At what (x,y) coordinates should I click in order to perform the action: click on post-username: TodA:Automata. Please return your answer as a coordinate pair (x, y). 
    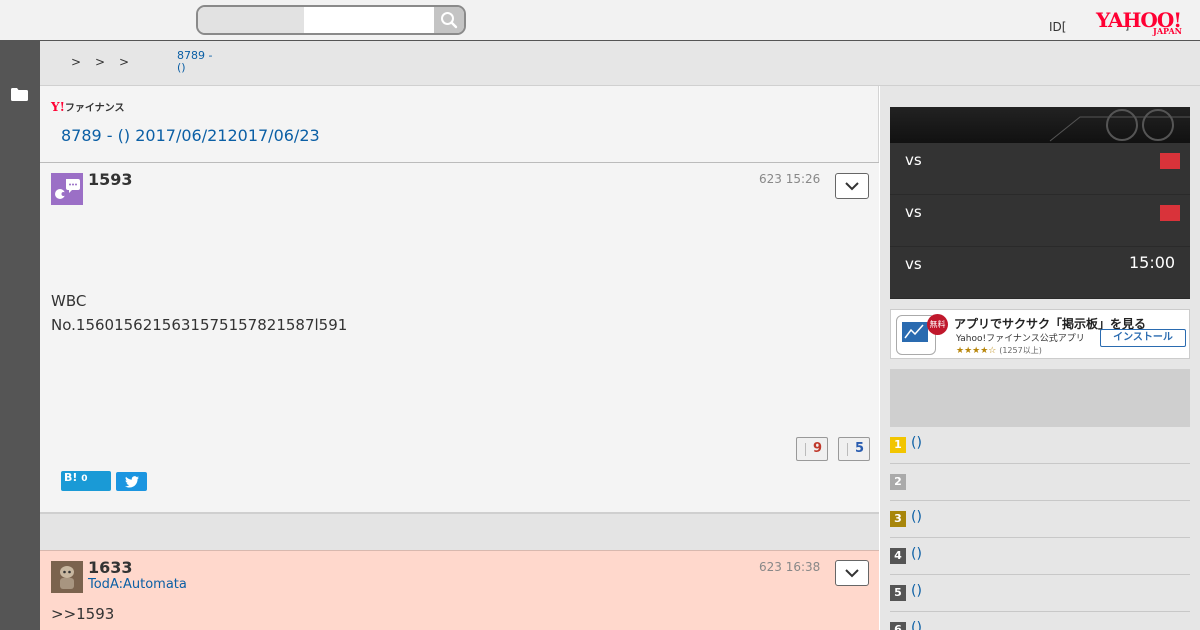
    Looking at the image, I should click on (137, 584).